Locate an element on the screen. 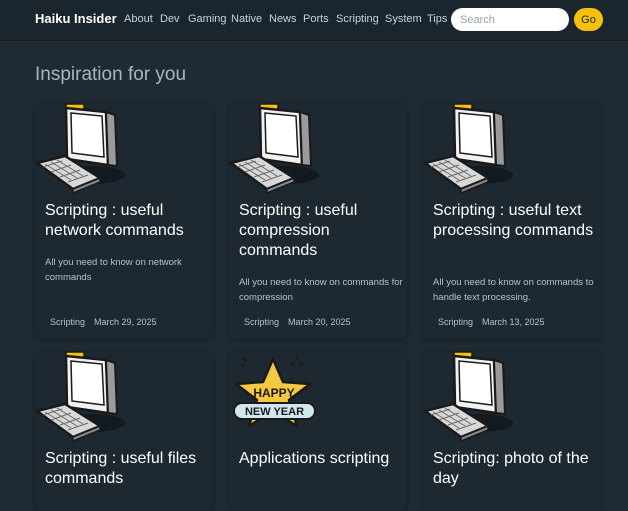 The height and width of the screenshot is (511, 628). site-brand: Haiku Insider is located at coordinates (76, 18).